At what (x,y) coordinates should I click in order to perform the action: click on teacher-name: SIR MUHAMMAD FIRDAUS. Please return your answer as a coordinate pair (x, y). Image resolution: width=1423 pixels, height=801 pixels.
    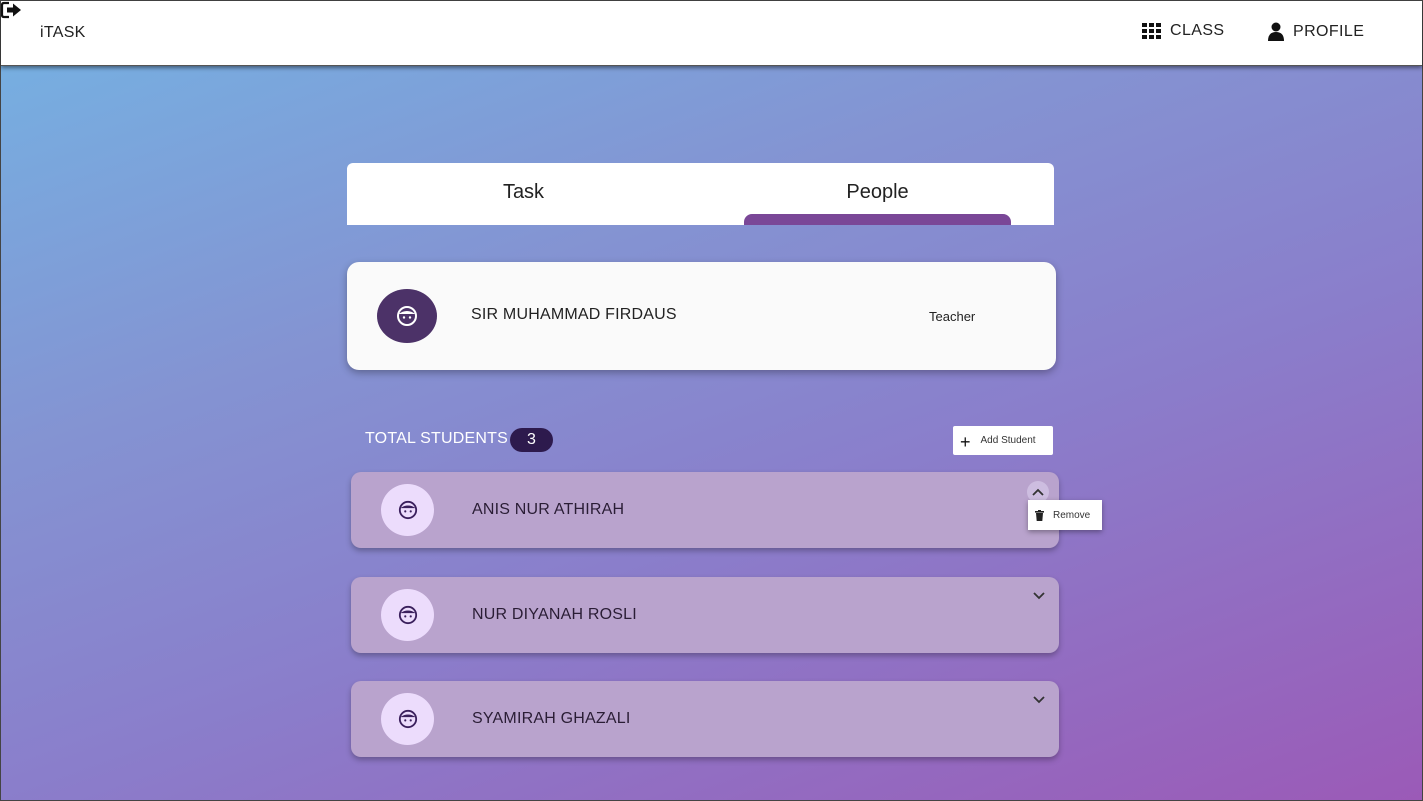
    Looking at the image, I should click on (574, 314).